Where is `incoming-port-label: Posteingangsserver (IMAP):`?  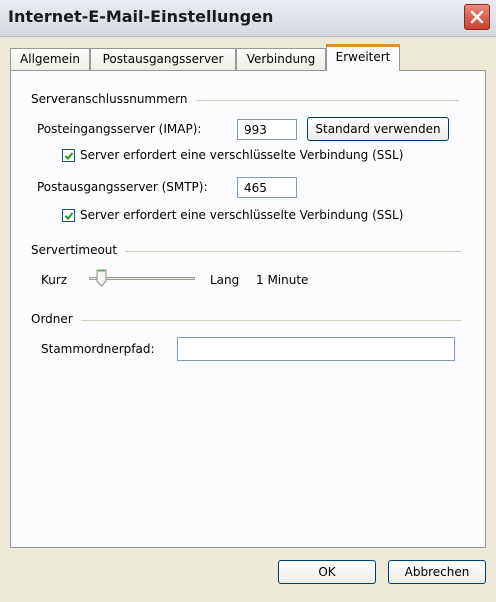
incoming-port-label: Posteingangsserver (IMAP): is located at coordinates (119, 129).